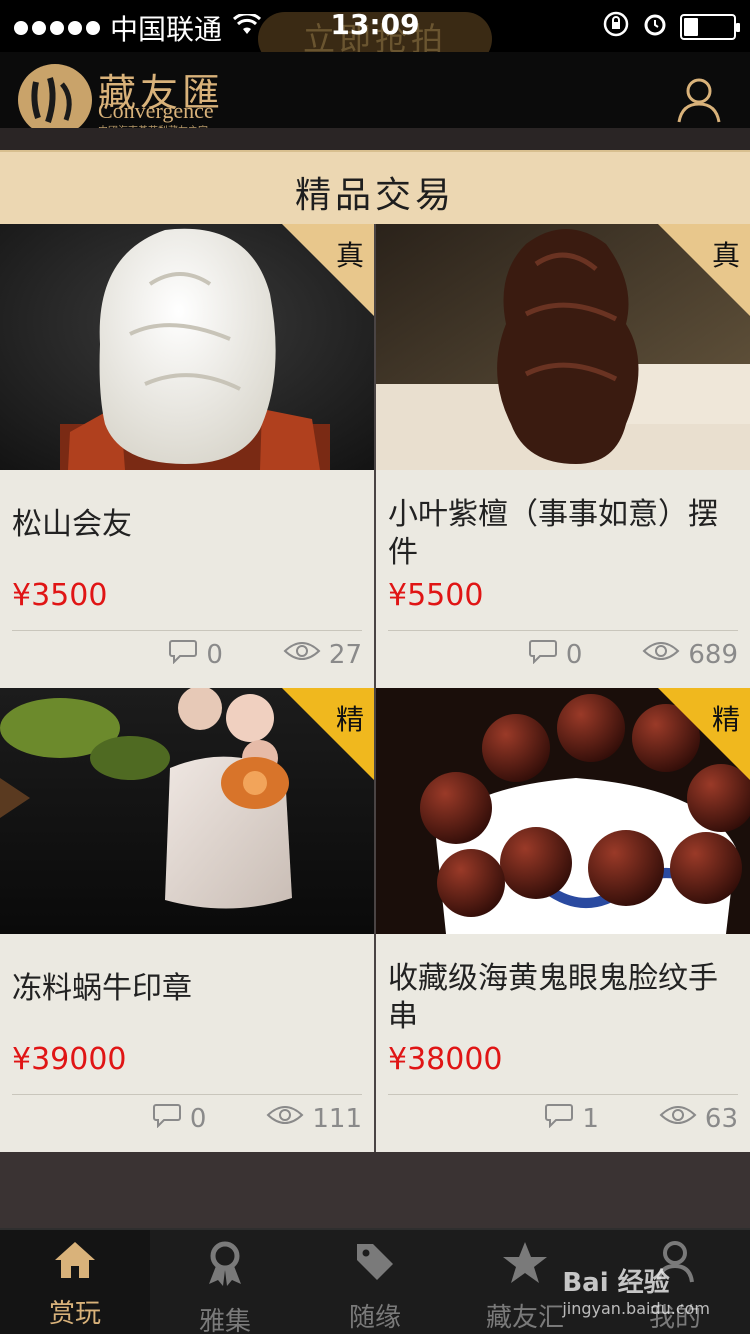 The image size is (750, 1334). I want to click on watermark: Bai 经验 jingyan.baidu.com, so click(636, 1290).